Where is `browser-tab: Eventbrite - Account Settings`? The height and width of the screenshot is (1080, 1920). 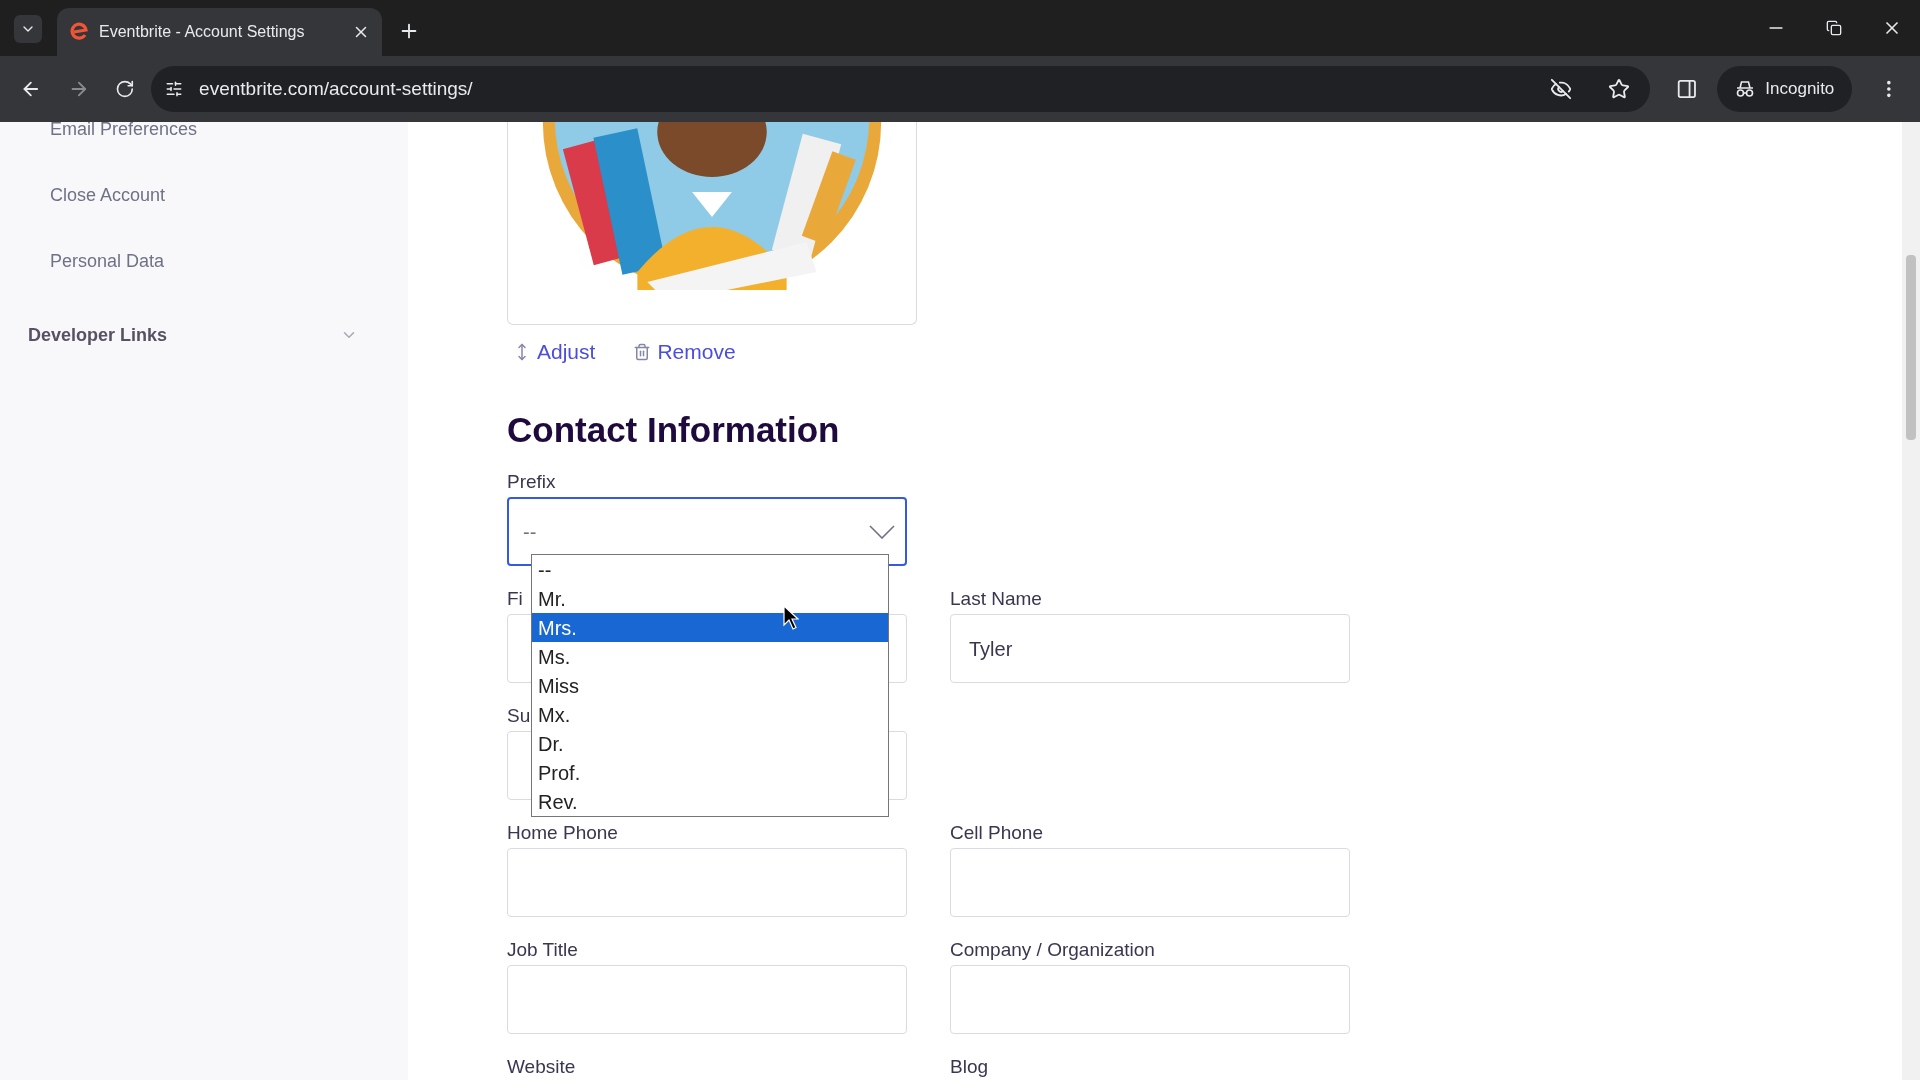
browser-tab: Eventbrite - Account Settings is located at coordinates (219, 32).